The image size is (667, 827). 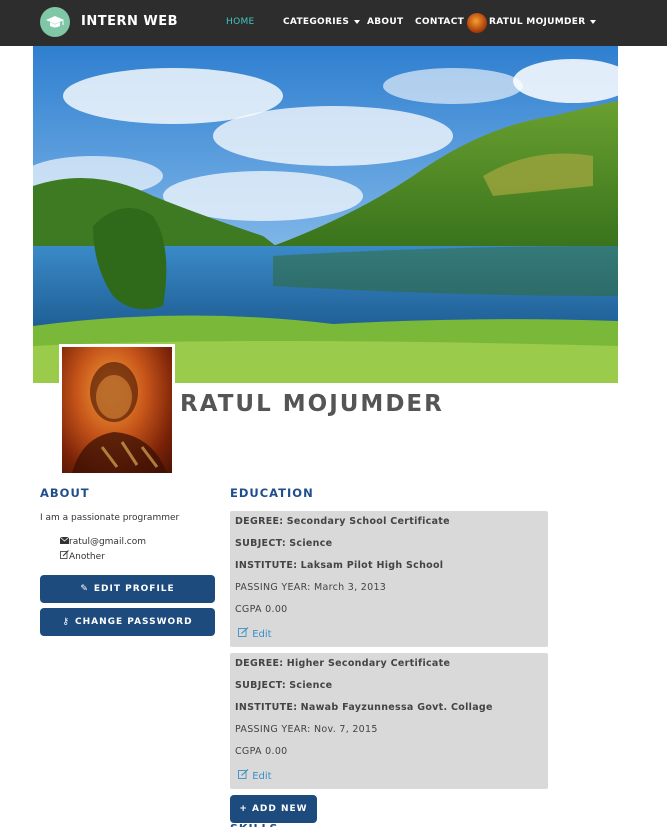 I want to click on plus-icon: +, so click(x=243, y=809).